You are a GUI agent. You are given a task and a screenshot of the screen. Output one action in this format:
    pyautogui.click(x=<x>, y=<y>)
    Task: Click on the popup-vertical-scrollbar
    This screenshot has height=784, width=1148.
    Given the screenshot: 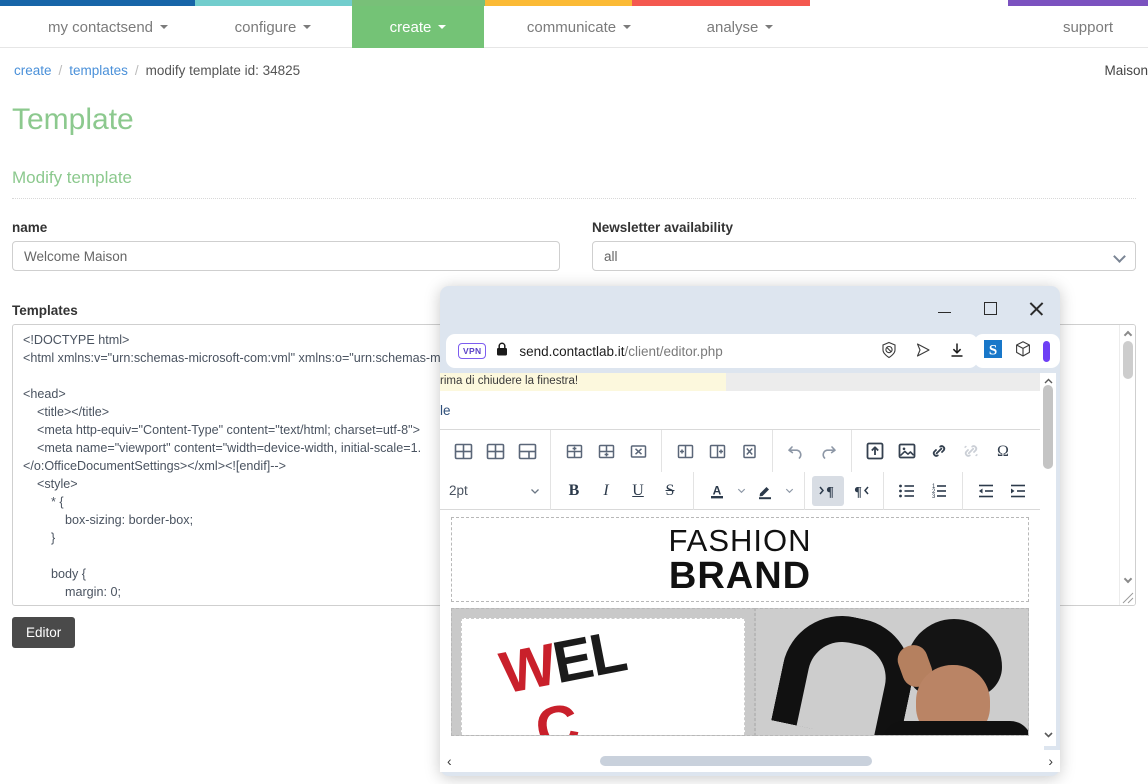 What is the action you would take?
    pyautogui.click(x=1048, y=559)
    